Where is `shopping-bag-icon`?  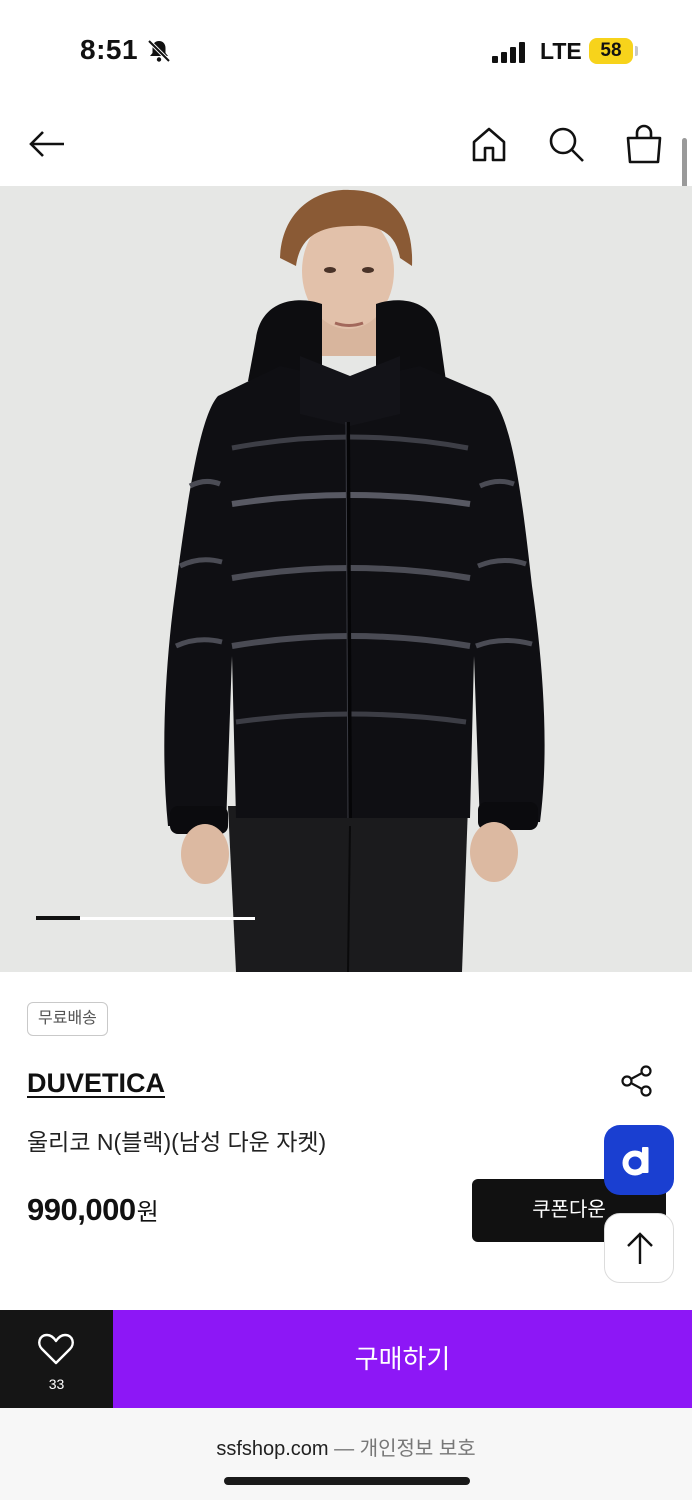 shopping-bag-icon is located at coordinates (644, 144).